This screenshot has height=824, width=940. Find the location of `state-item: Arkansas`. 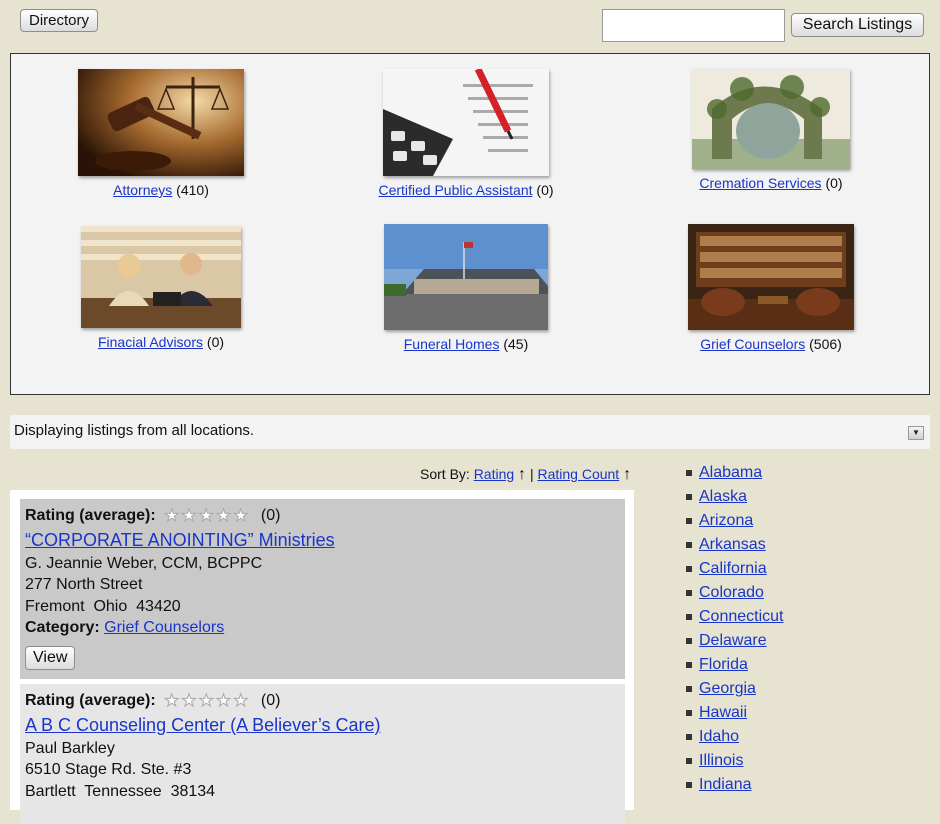

state-item: Arkansas is located at coordinates (735, 546).